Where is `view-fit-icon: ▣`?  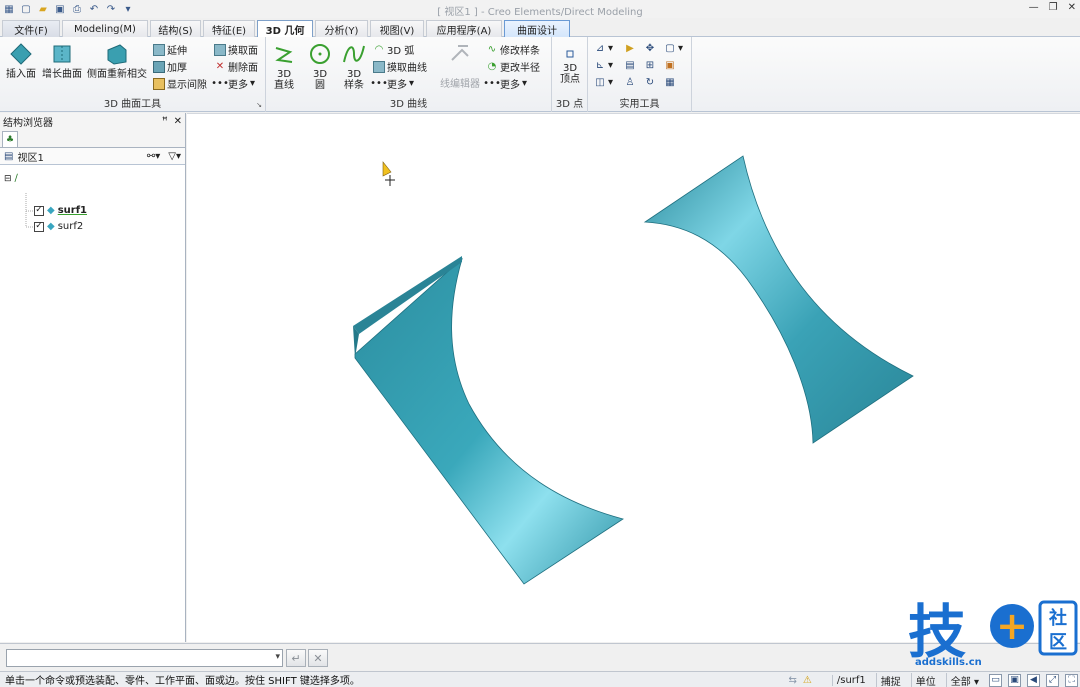
view-fit-icon: ▣ is located at coordinates (1014, 680).